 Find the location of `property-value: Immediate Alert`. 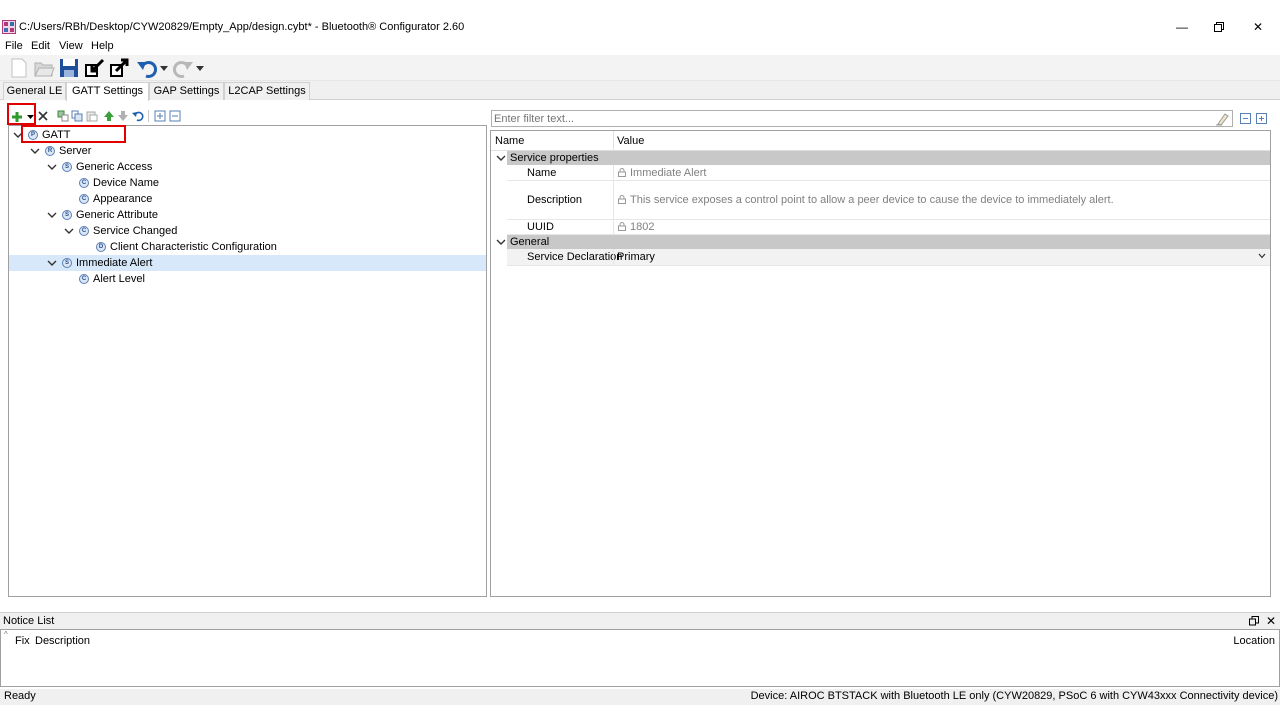

property-value: Immediate Alert is located at coordinates (662, 173).